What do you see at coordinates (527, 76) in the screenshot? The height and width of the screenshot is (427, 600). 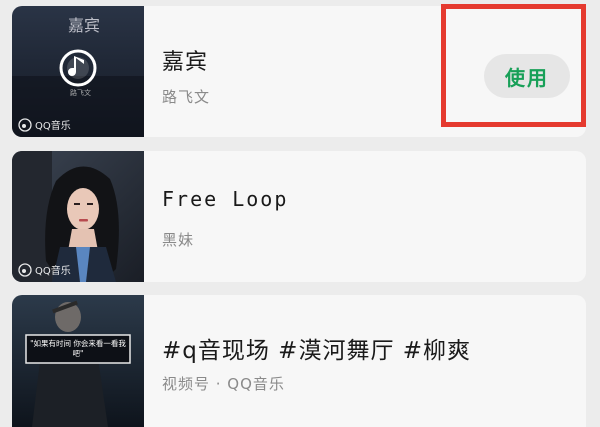 I see `use-button: 使用` at bounding box center [527, 76].